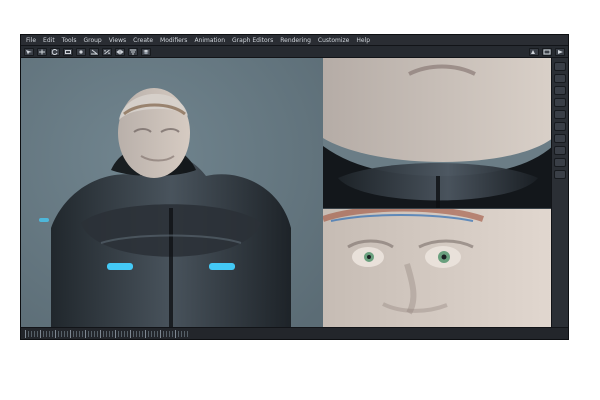 This screenshot has height=400, width=600. I want to click on menu-item-customize: Customize, so click(334, 40).